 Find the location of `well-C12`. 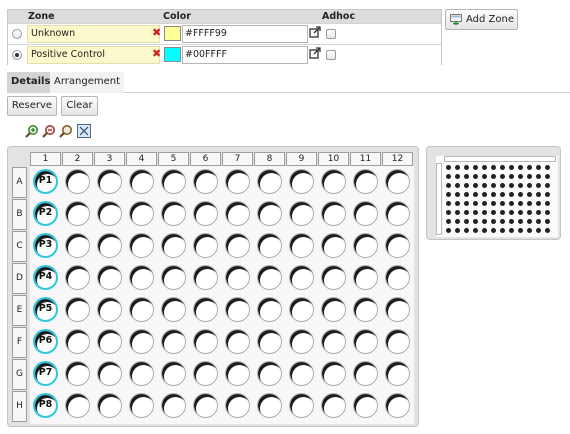

well-C12 is located at coordinates (397, 245).